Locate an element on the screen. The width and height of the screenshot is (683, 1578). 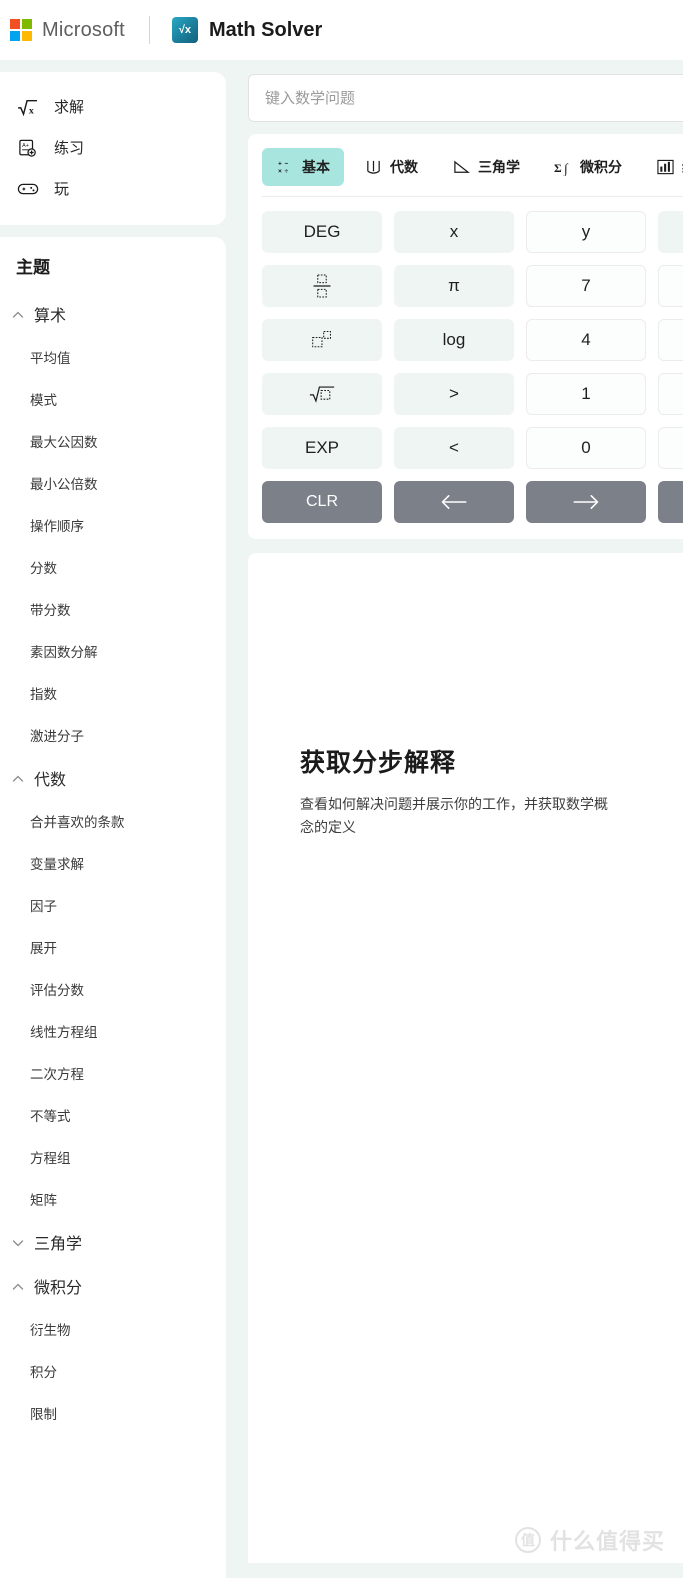
basic-operations-icon: + − × ÷ is located at coordinates (285, 167).